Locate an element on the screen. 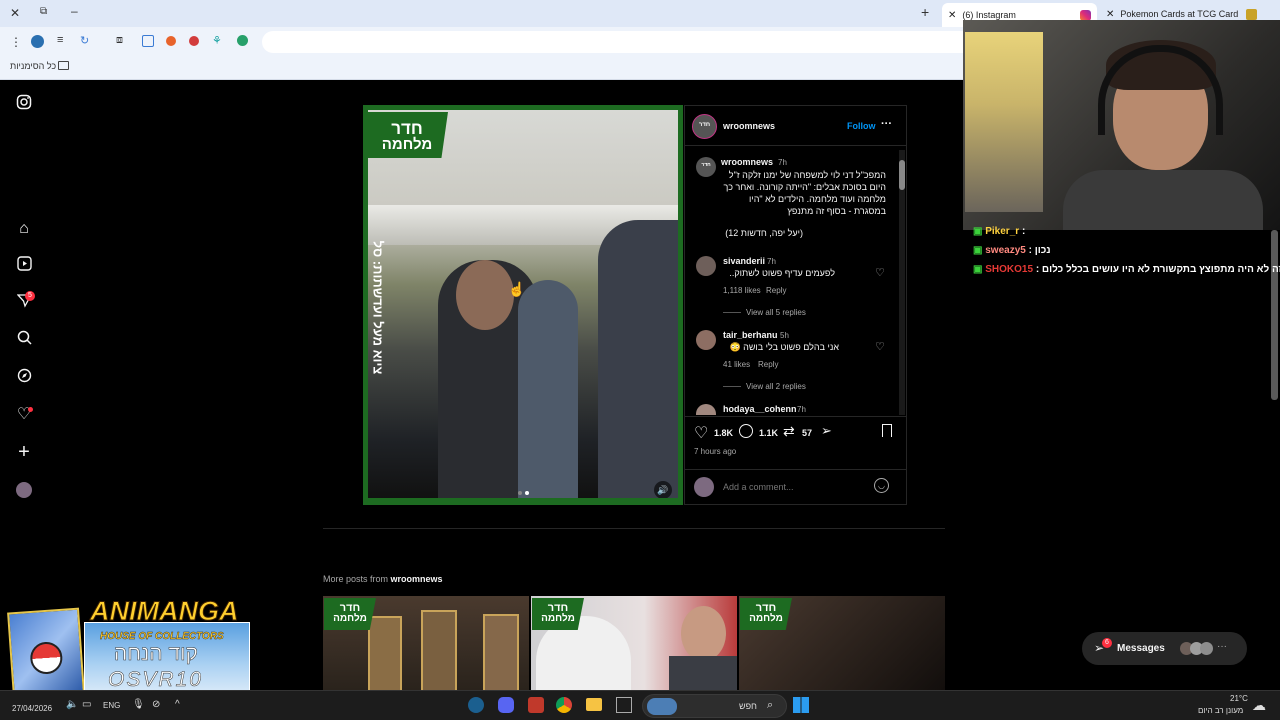 The height and width of the screenshot is (720, 1280). reels-icon is located at coordinates (24, 266).